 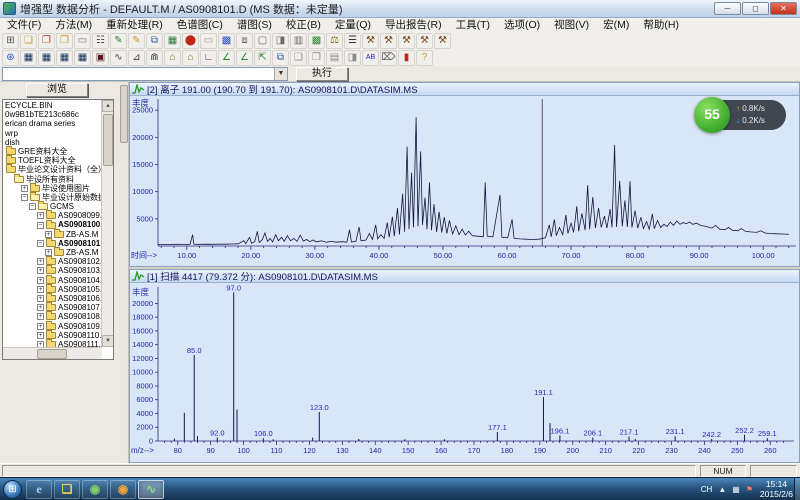 I want to click on menu-色谱图C: 色谱图(C), so click(x=200, y=25).